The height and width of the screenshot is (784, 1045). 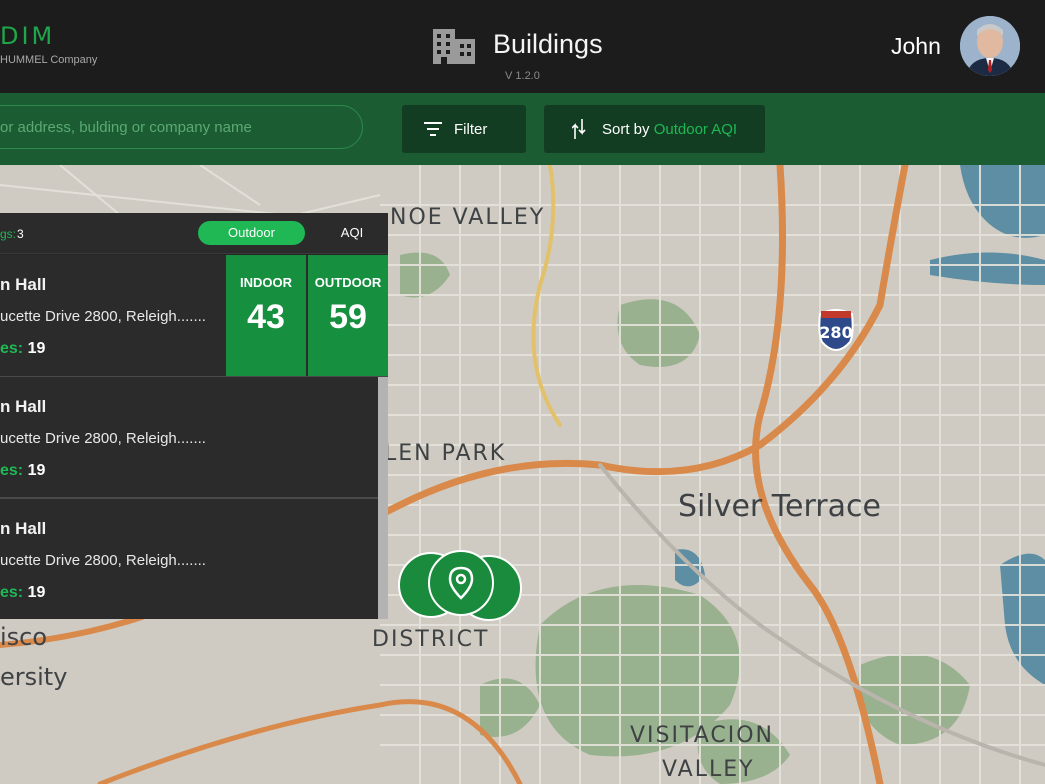 What do you see at coordinates (8, 234) in the screenshot?
I see `building-count-label: gs:` at bounding box center [8, 234].